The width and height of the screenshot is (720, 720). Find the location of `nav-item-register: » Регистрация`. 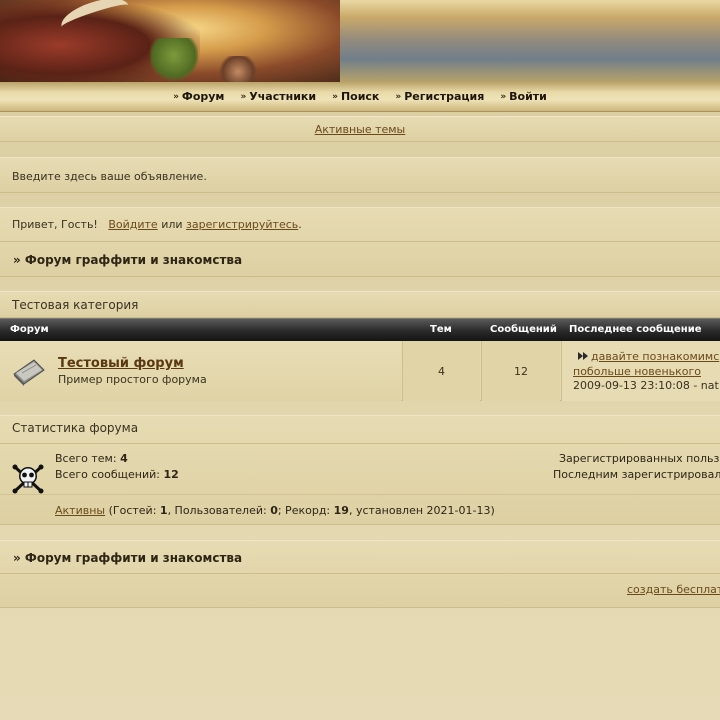

nav-item-register: » Регистрация is located at coordinates (439, 96).